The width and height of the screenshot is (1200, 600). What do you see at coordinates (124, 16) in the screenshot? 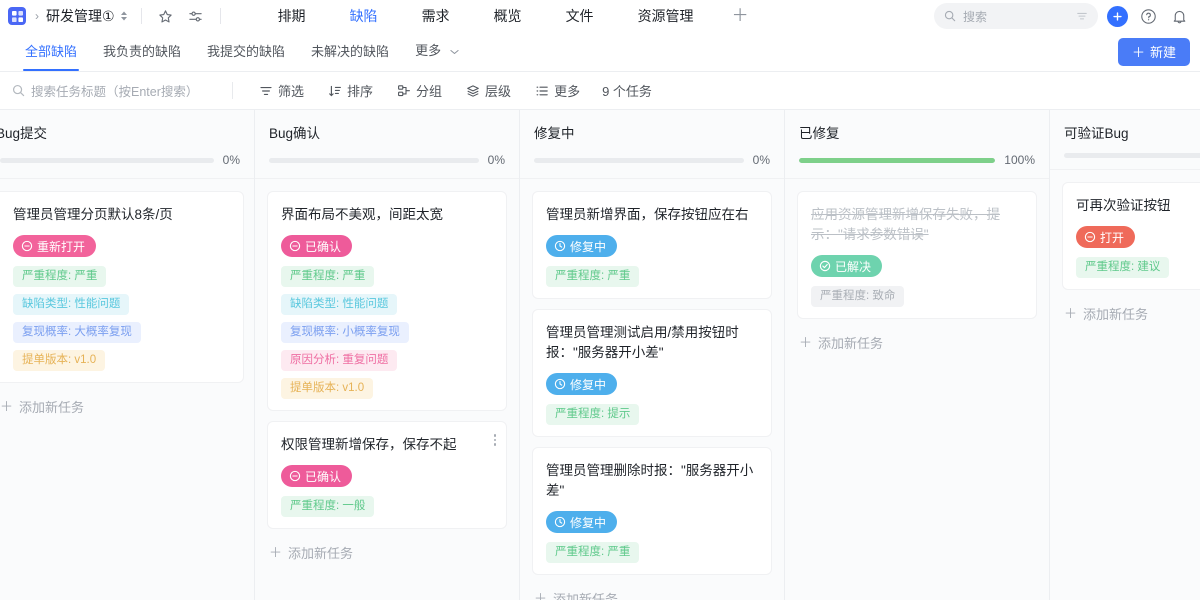
I see `chevron-updown-icon` at bounding box center [124, 16].